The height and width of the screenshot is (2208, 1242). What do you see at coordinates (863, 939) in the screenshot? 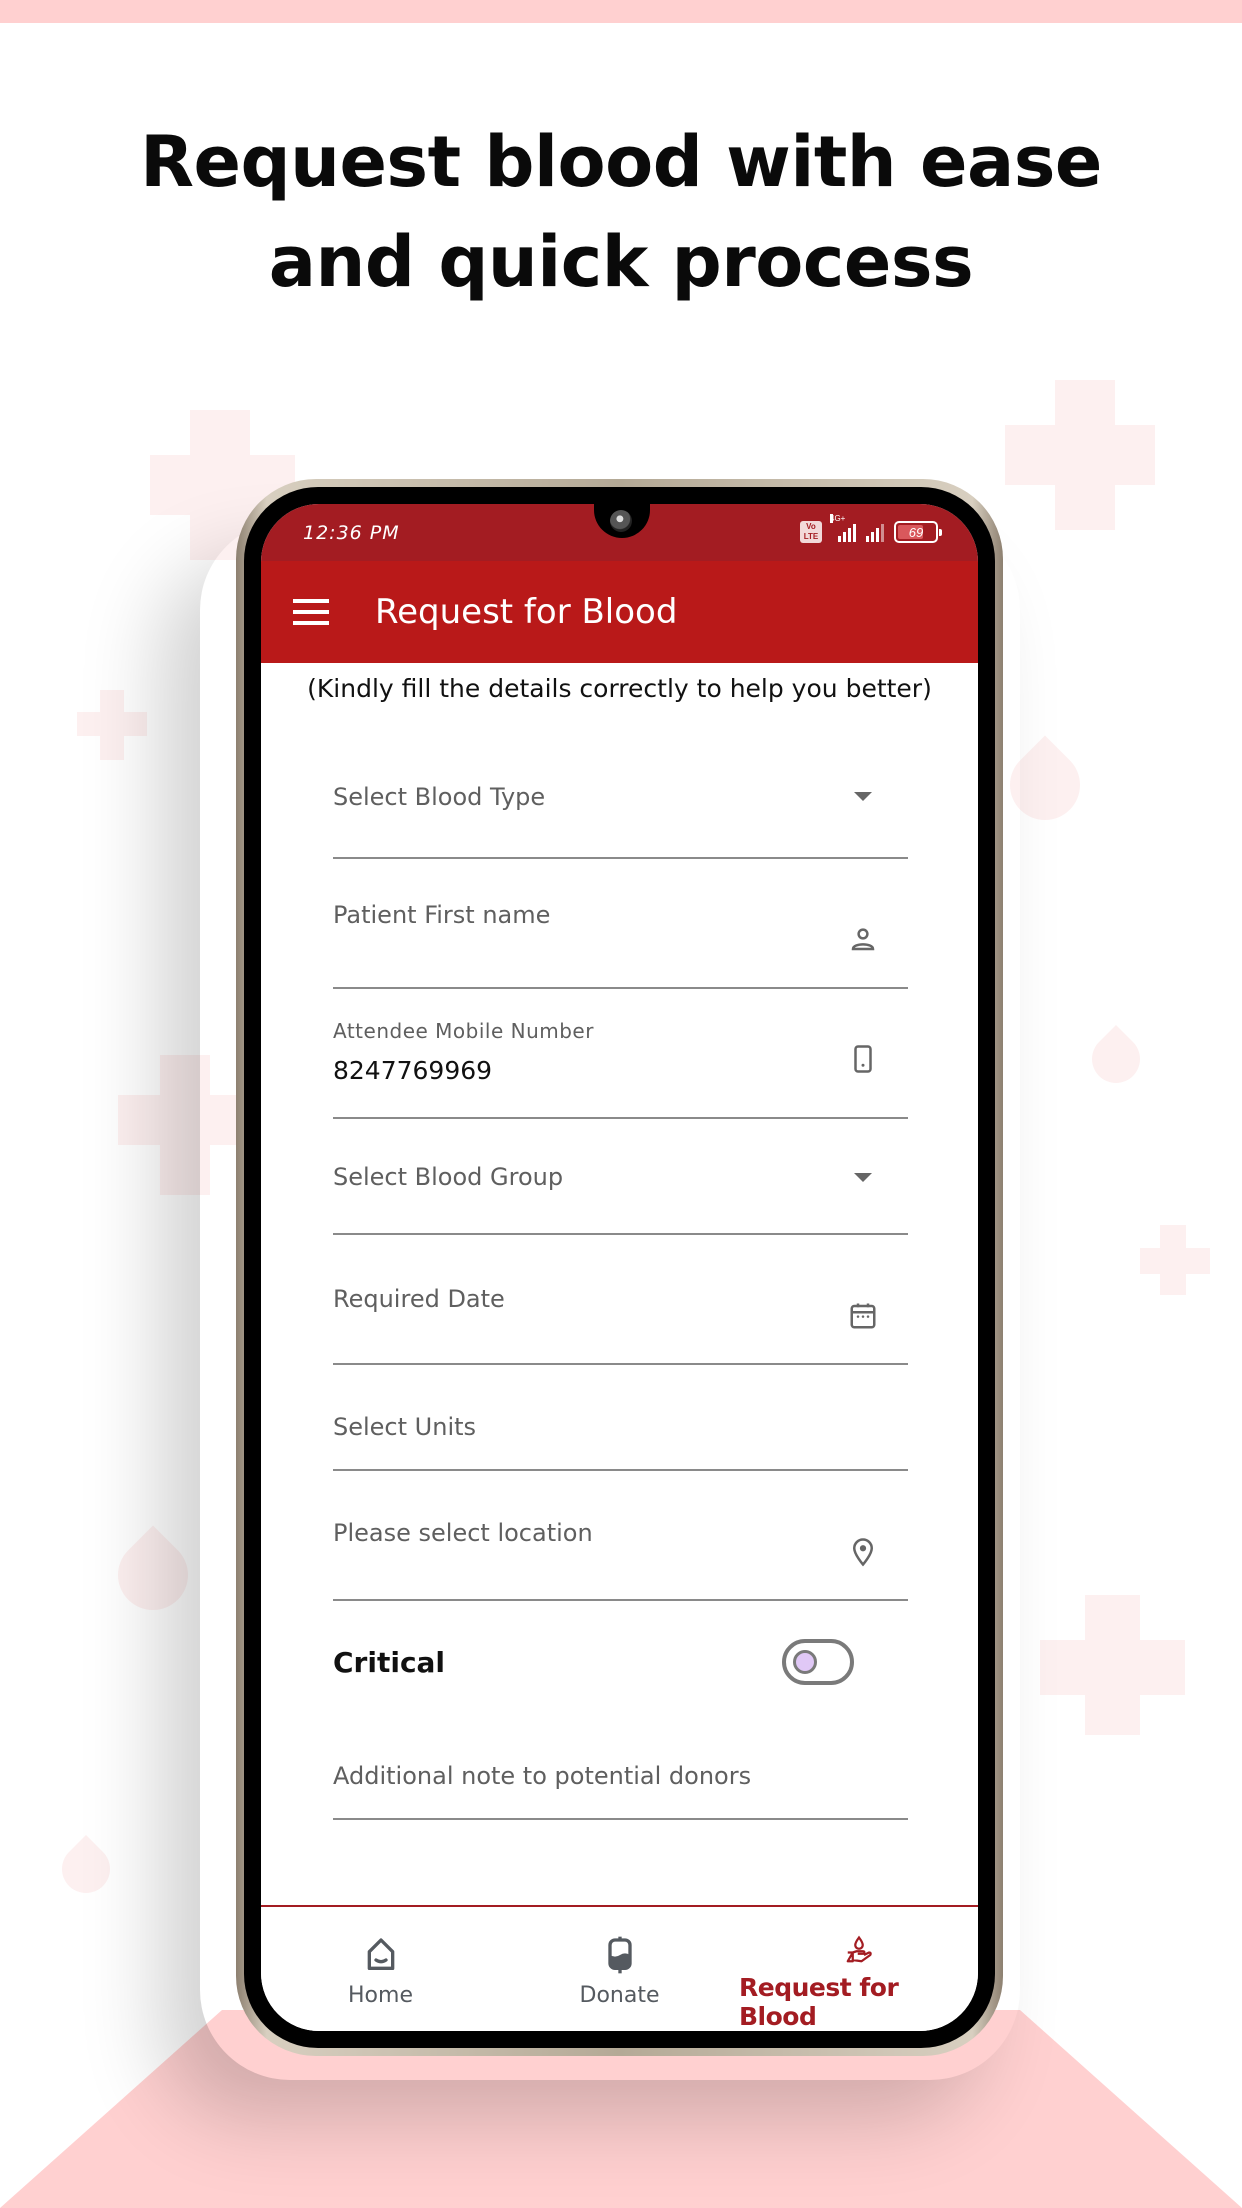
I see `person-icon` at bounding box center [863, 939].